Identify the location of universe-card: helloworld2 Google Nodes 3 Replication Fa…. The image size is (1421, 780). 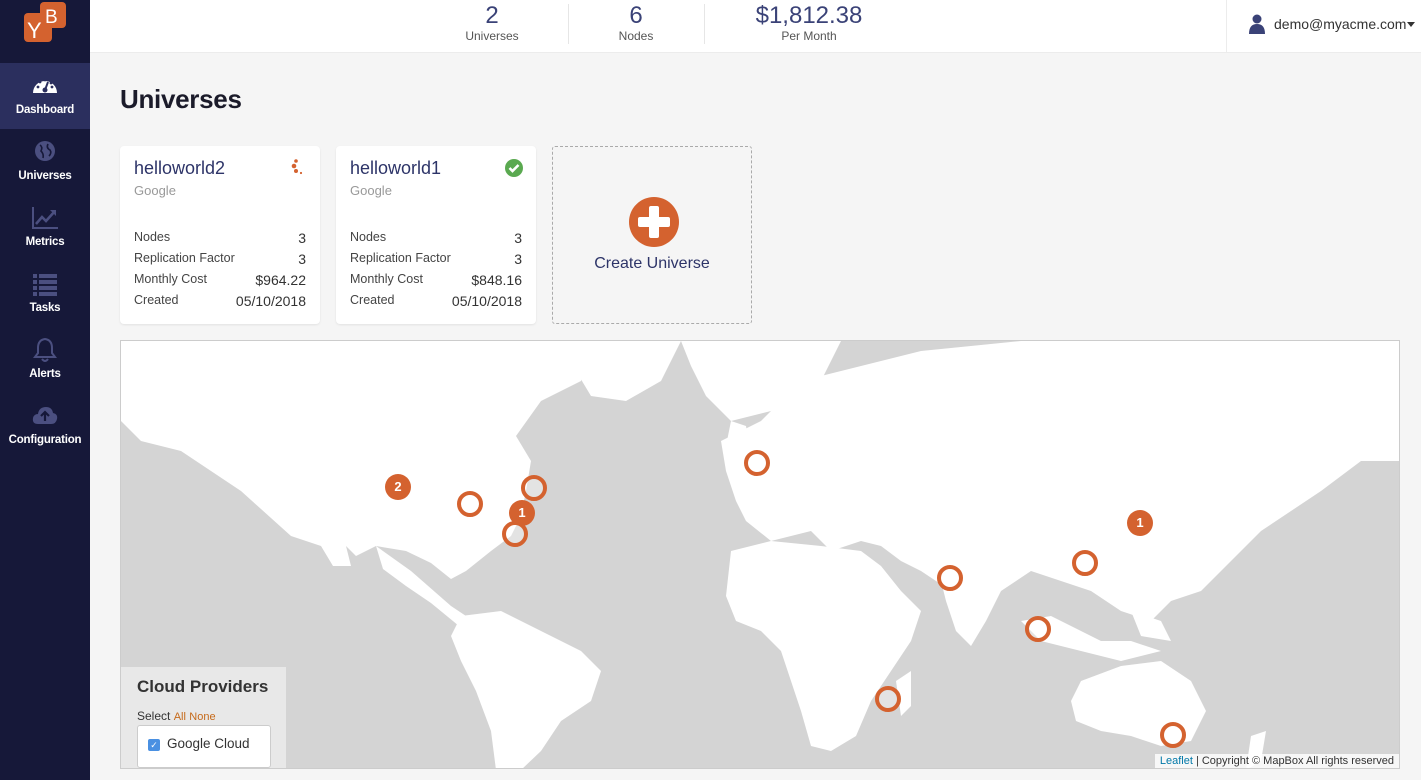
(220, 235).